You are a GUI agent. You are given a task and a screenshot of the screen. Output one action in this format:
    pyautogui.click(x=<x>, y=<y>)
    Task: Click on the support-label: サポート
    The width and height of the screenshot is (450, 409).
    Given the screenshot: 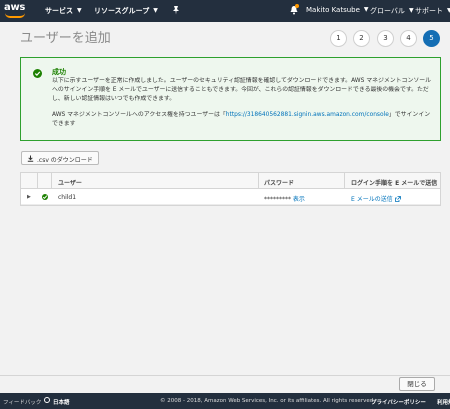 What is the action you would take?
    pyautogui.click(x=429, y=11)
    